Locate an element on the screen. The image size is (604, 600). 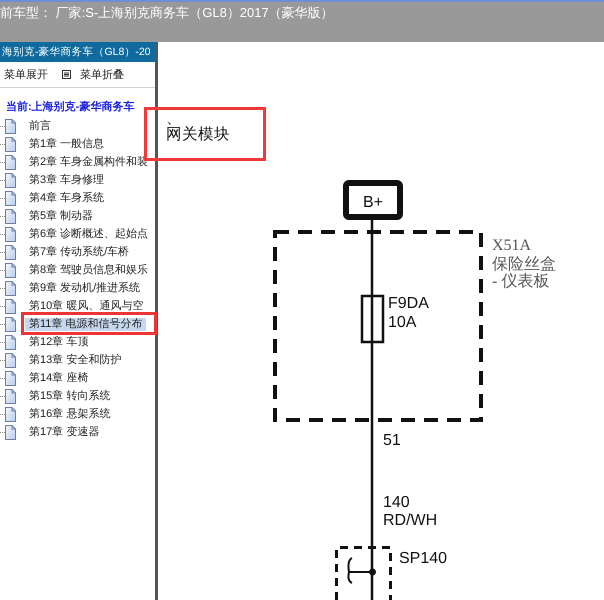
cavity-label: 51 is located at coordinates (392, 440).